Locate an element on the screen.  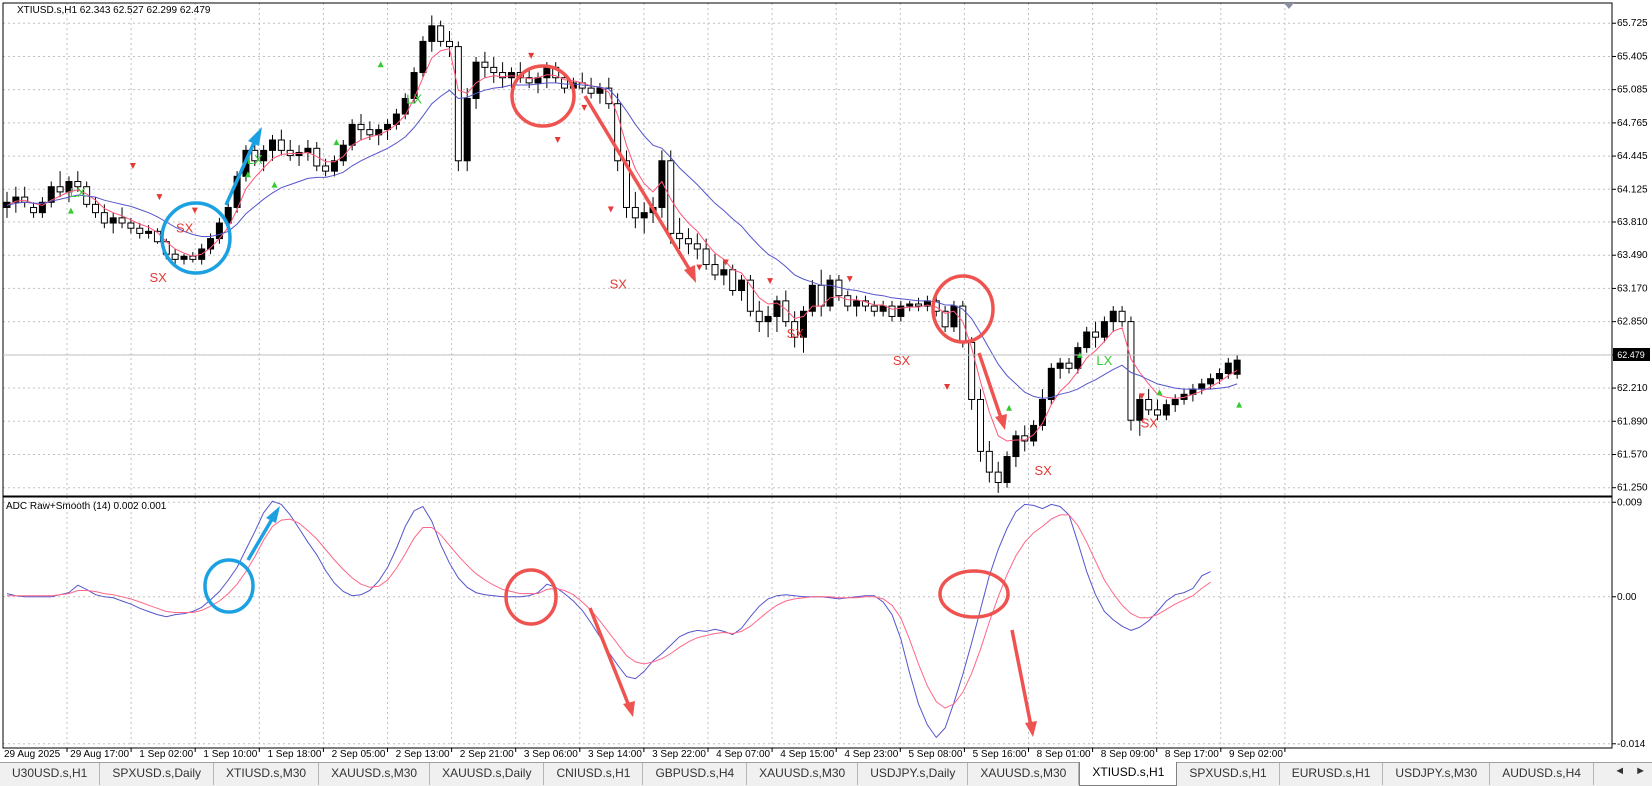
tab-symbol: CNIUSD.s,H1 is located at coordinates (594, 774).